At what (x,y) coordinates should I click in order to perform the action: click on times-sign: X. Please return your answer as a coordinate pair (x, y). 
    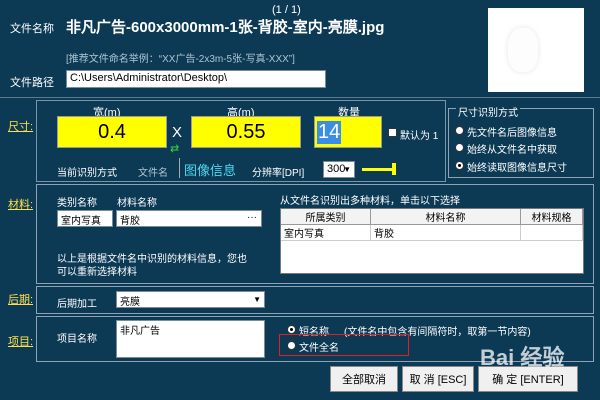
    Looking at the image, I should click on (177, 132).